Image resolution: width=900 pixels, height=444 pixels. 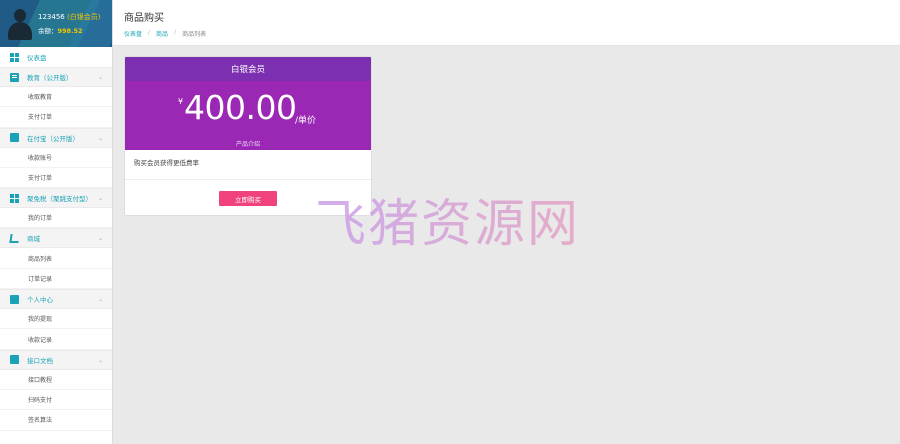 What do you see at coordinates (56, 299) in the screenshot?
I see `sidebar-section-personal: 个人中心 ⌄` at bounding box center [56, 299].